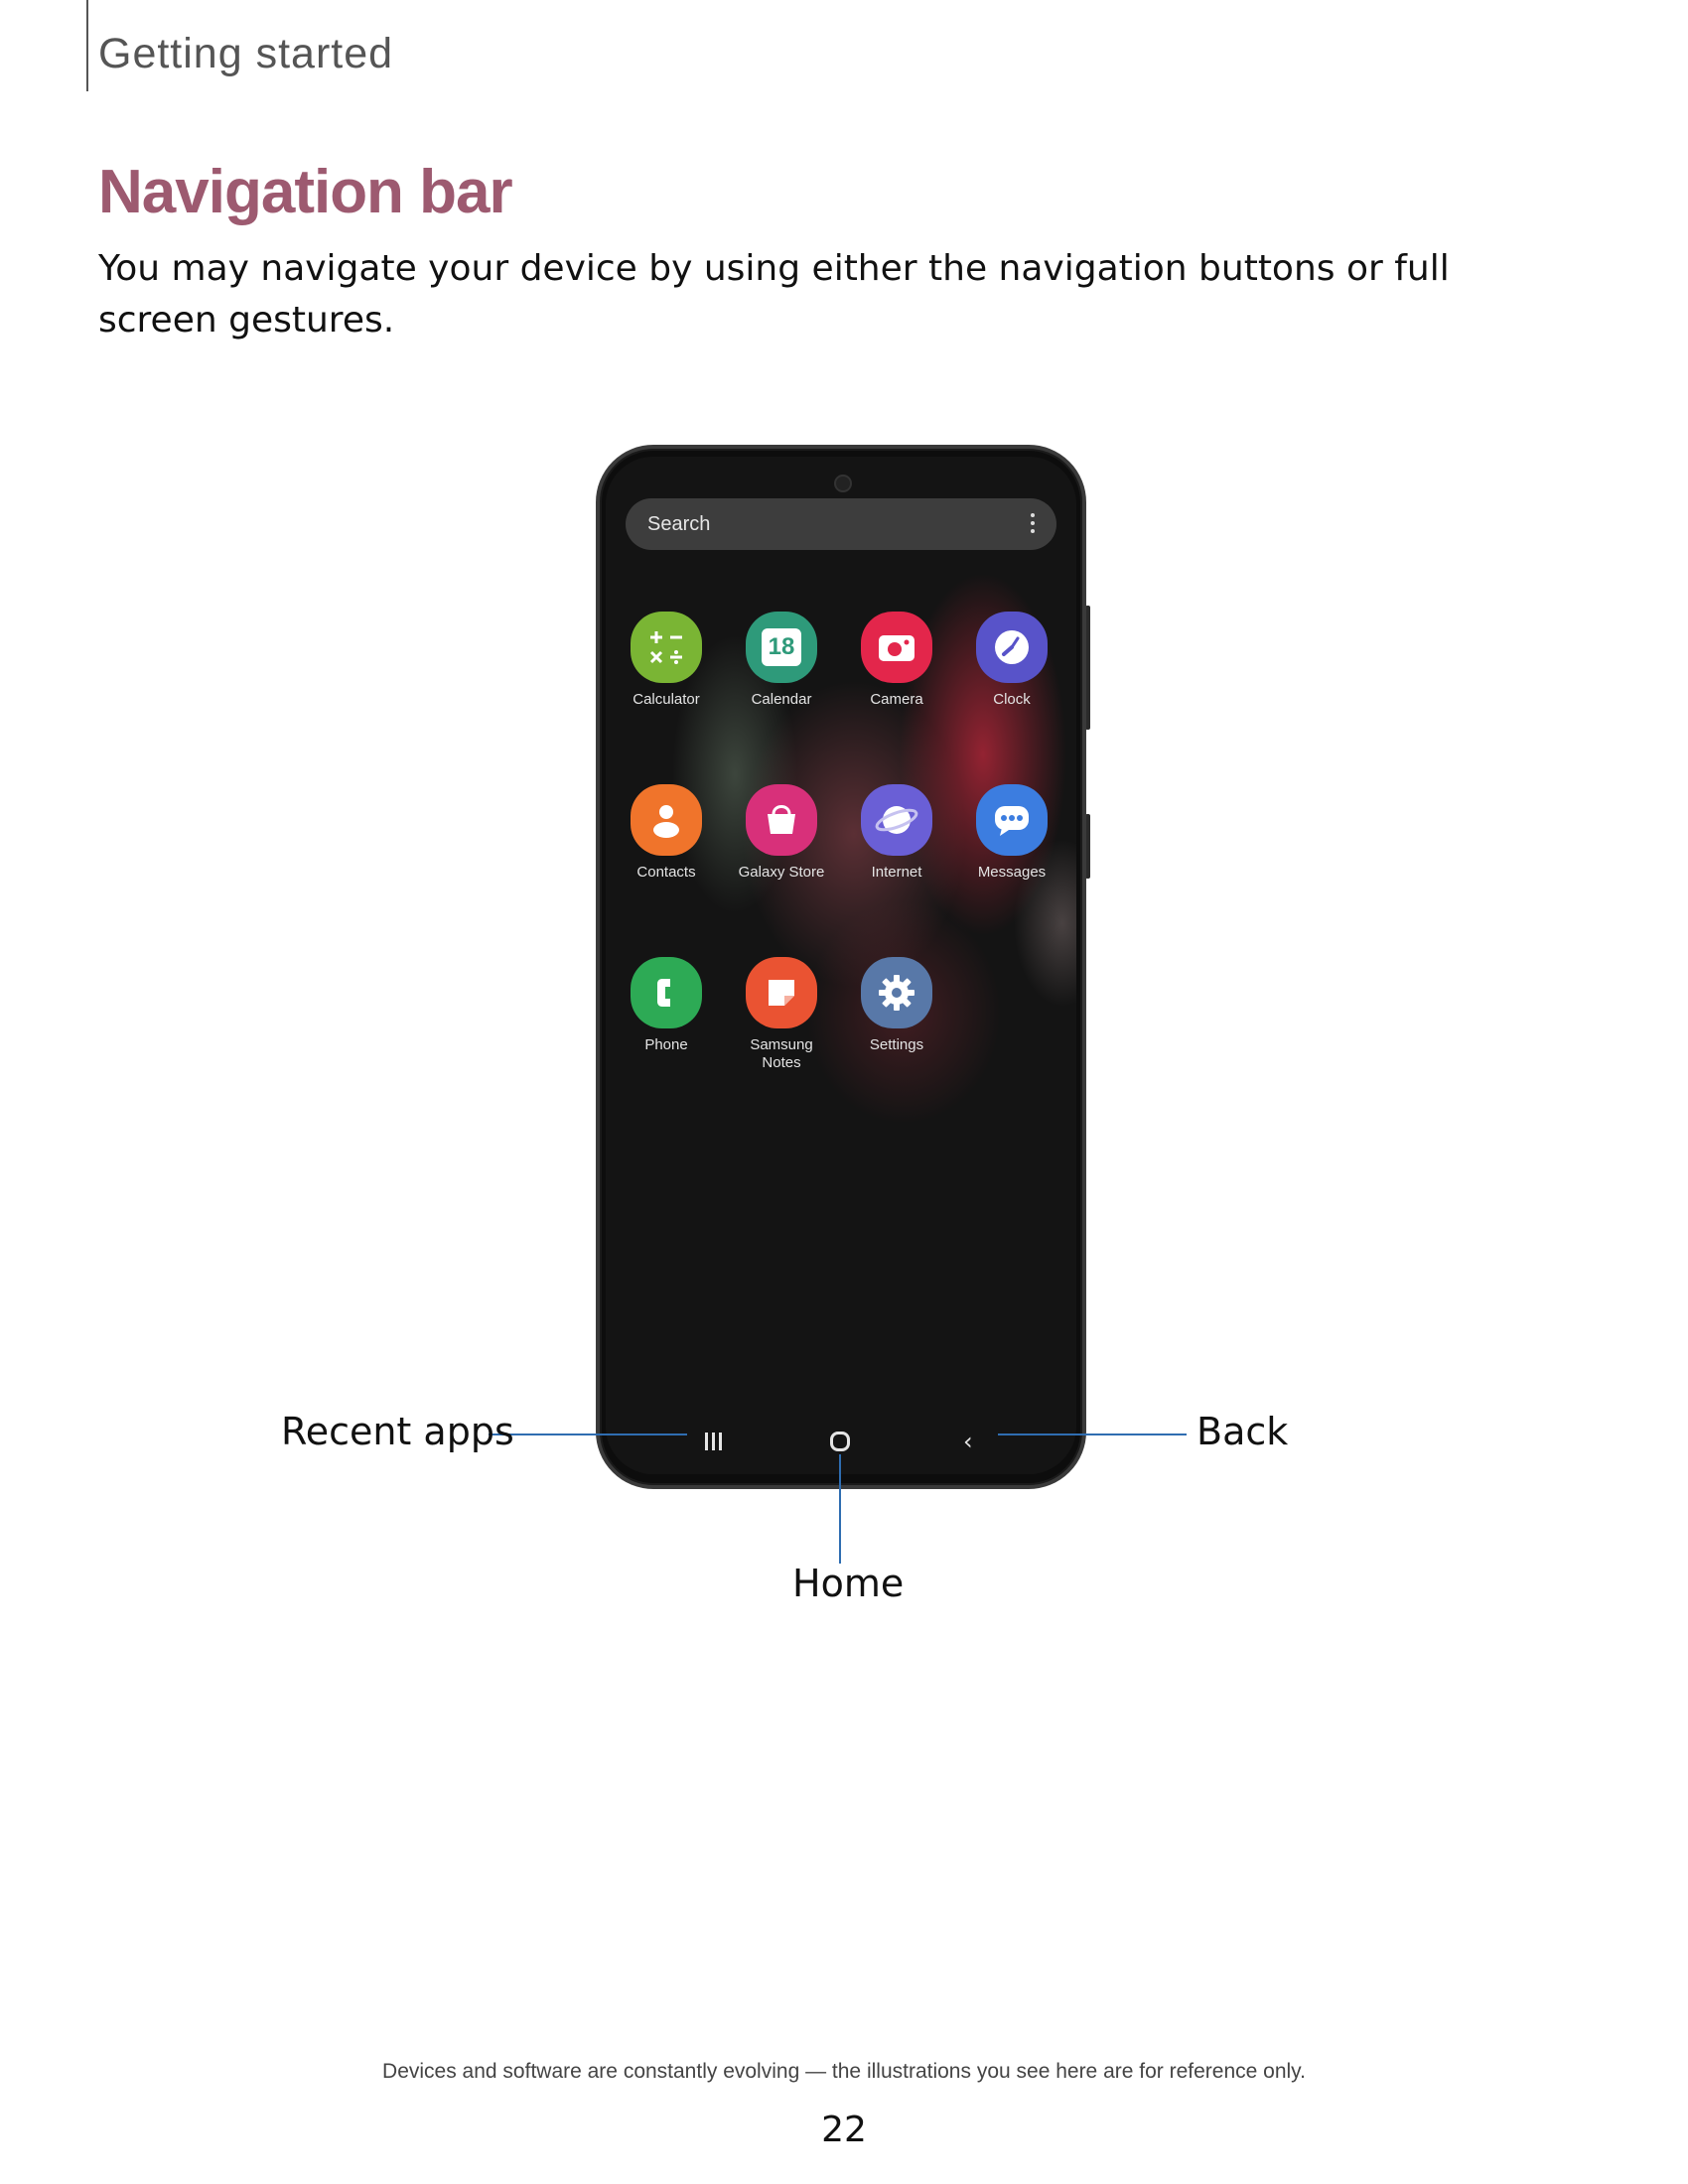 This screenshot has height=2184, width=1688. I want to click on back-icon: ‹, so click(968, 1441).